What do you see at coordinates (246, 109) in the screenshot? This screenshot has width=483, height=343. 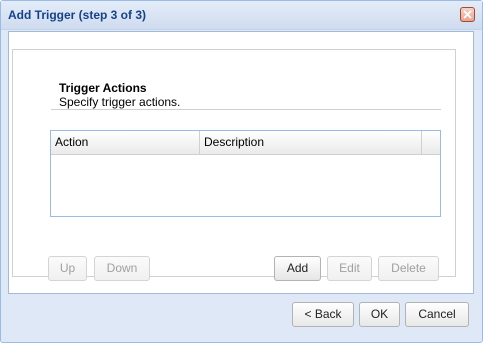 I see `section-divider` at bounding box center [246, 109].